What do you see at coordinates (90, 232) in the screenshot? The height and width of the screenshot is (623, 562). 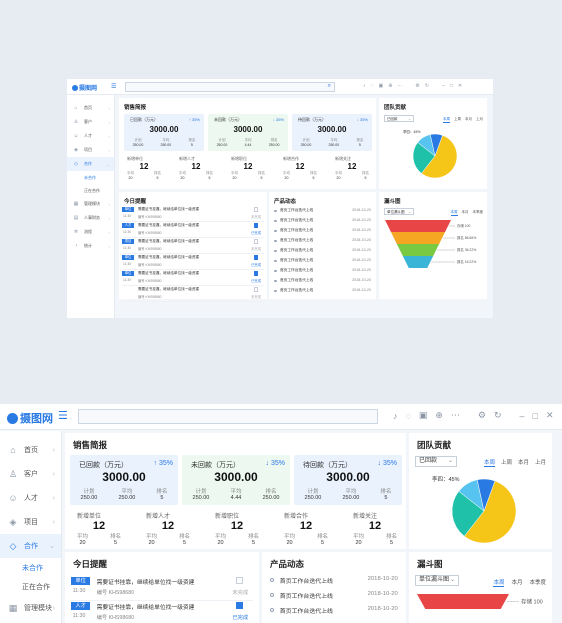 I see `sidebar-item-process: ✲ 流程 ›` at bounding box center [90, 232].